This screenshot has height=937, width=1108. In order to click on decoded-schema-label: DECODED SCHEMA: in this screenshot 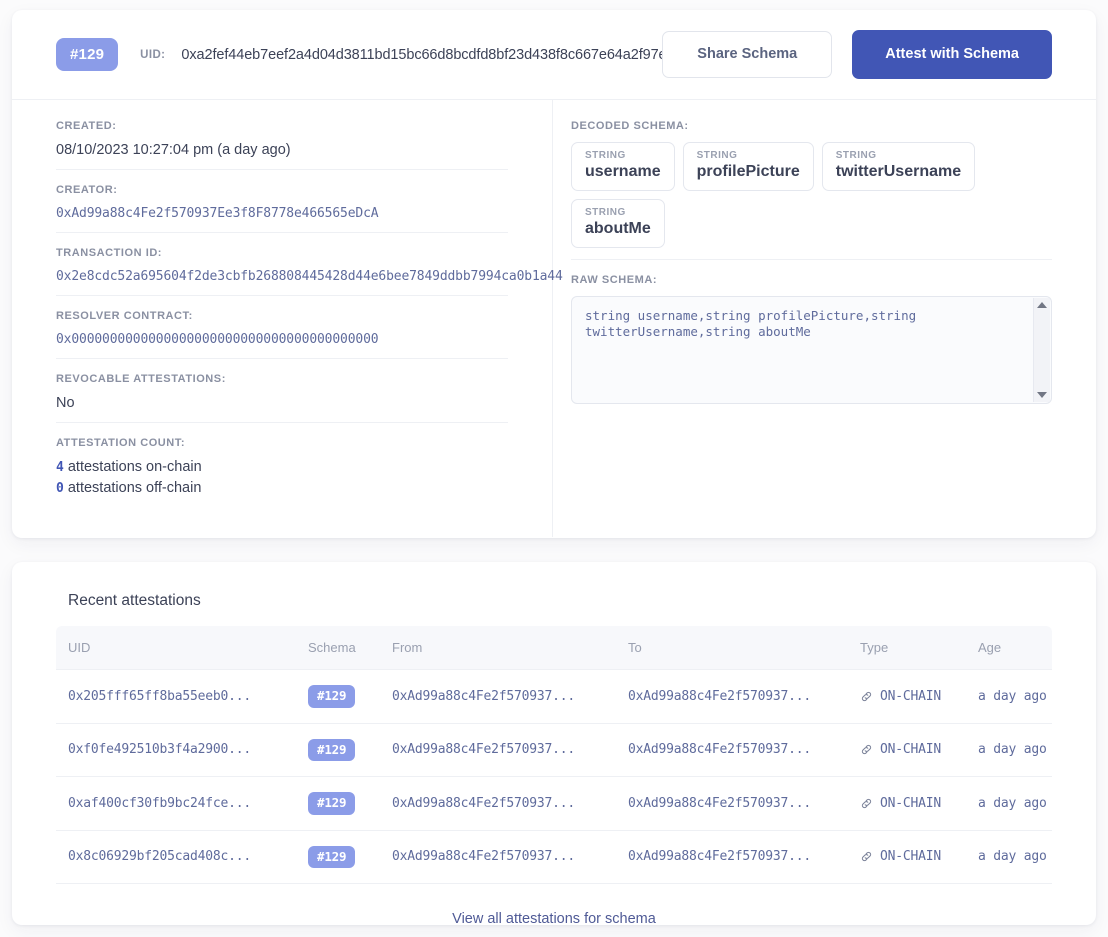, I will do `click(630, 126)`.